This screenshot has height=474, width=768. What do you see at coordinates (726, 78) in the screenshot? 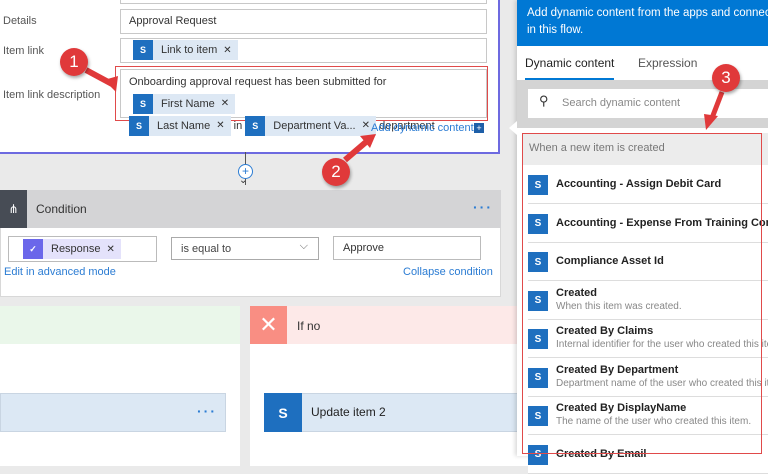
I see `annotation-badge-3: 3` at bounding box center [726, 78].